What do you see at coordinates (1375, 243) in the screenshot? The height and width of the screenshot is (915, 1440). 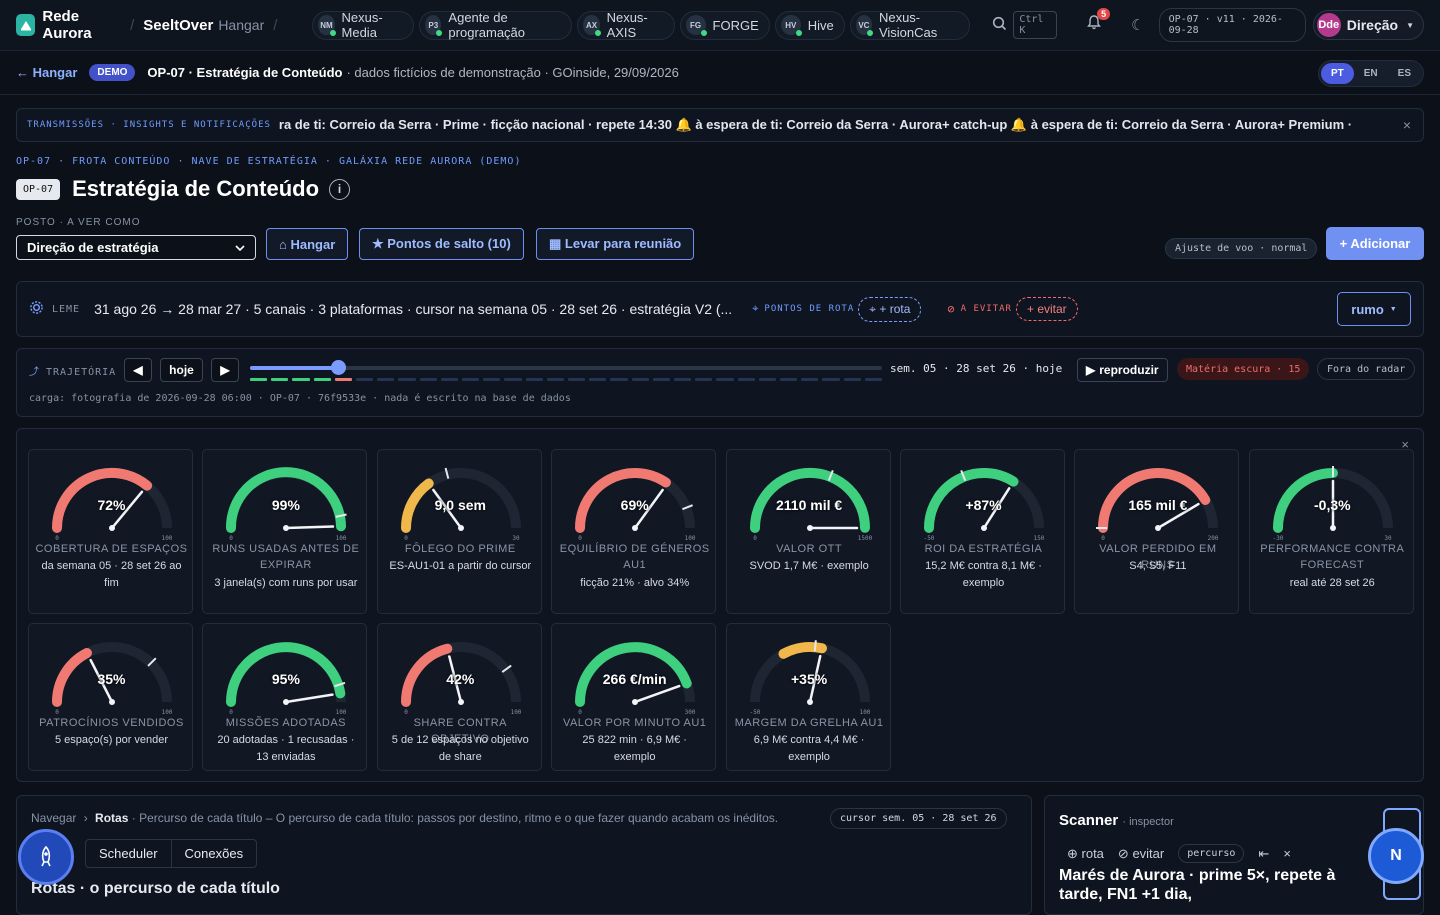 I see `add-button: + Adicionar` at bounding box center [1375, 243].